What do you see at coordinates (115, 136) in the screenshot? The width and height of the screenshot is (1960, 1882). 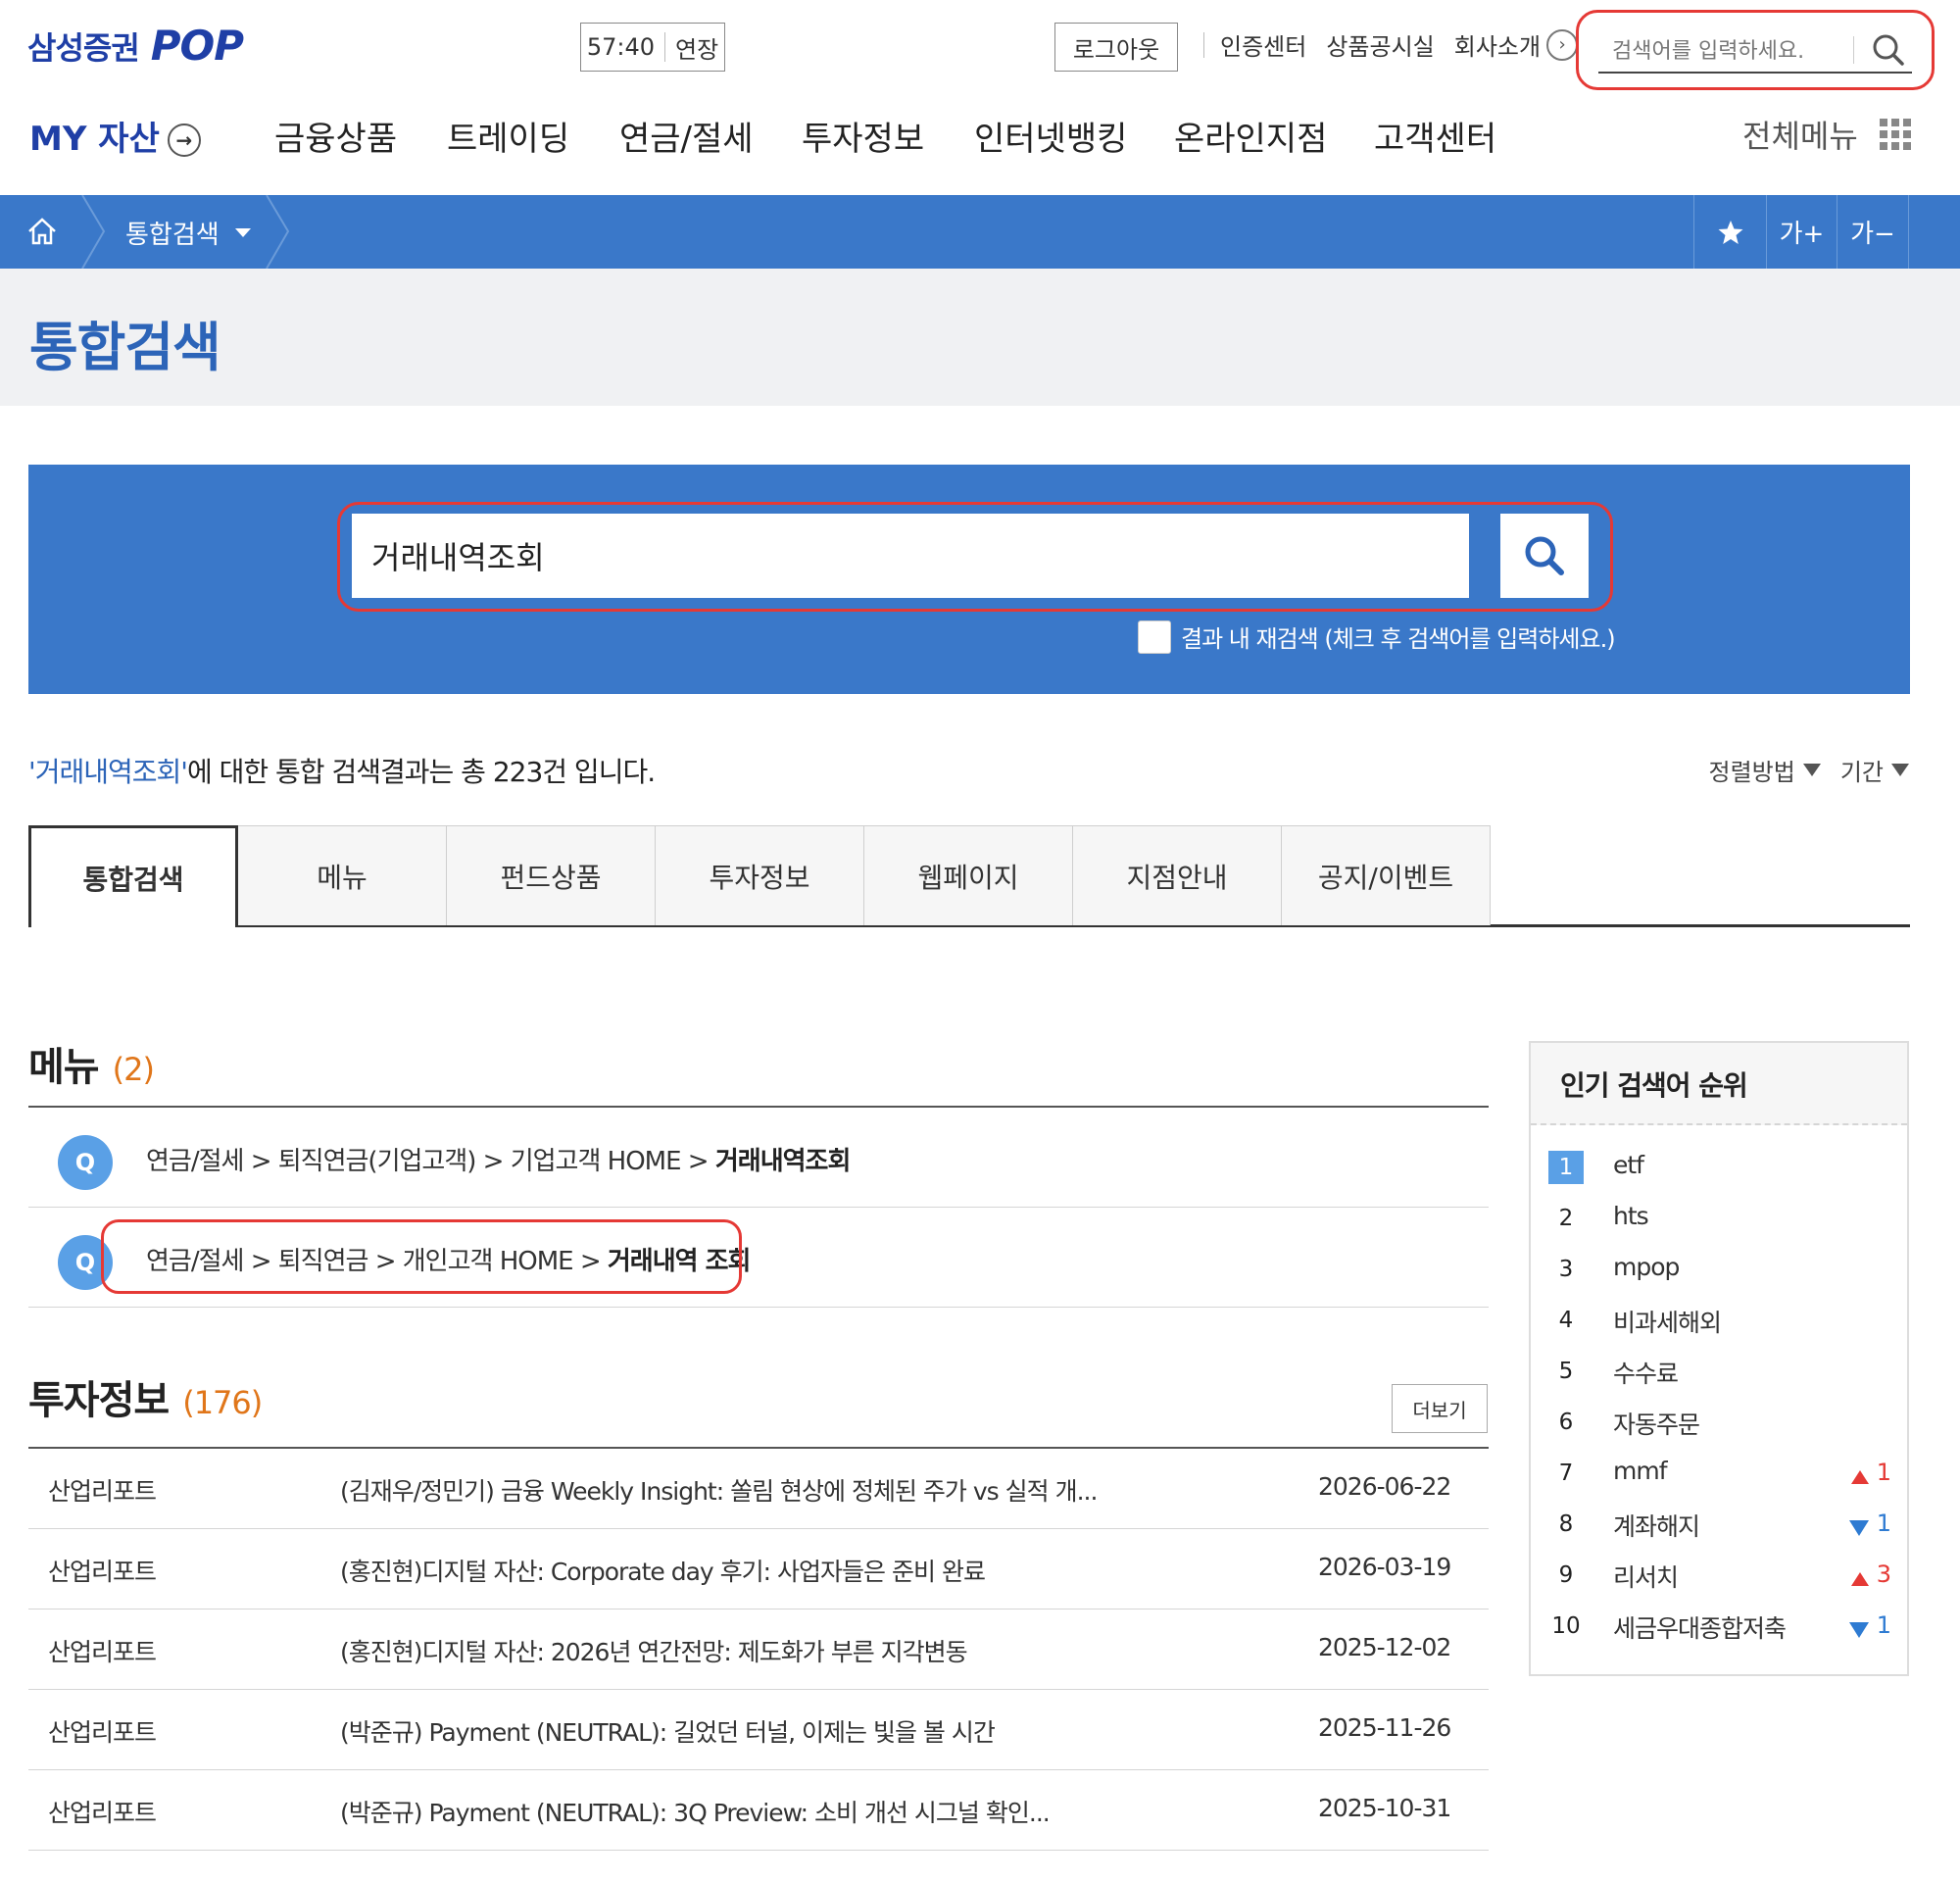 I see `my-asset-link: MY 자산 →` at bounding box center [115, 136].